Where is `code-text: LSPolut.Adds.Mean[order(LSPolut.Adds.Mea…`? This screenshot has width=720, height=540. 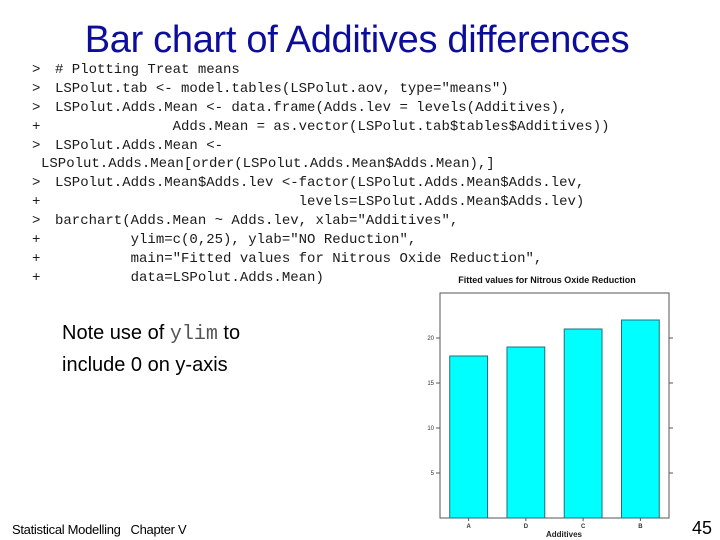
code-text: LSPolut.Adds.Mean[order(LSPolut.Adds.Mea… is located at coordinates (268, 164).